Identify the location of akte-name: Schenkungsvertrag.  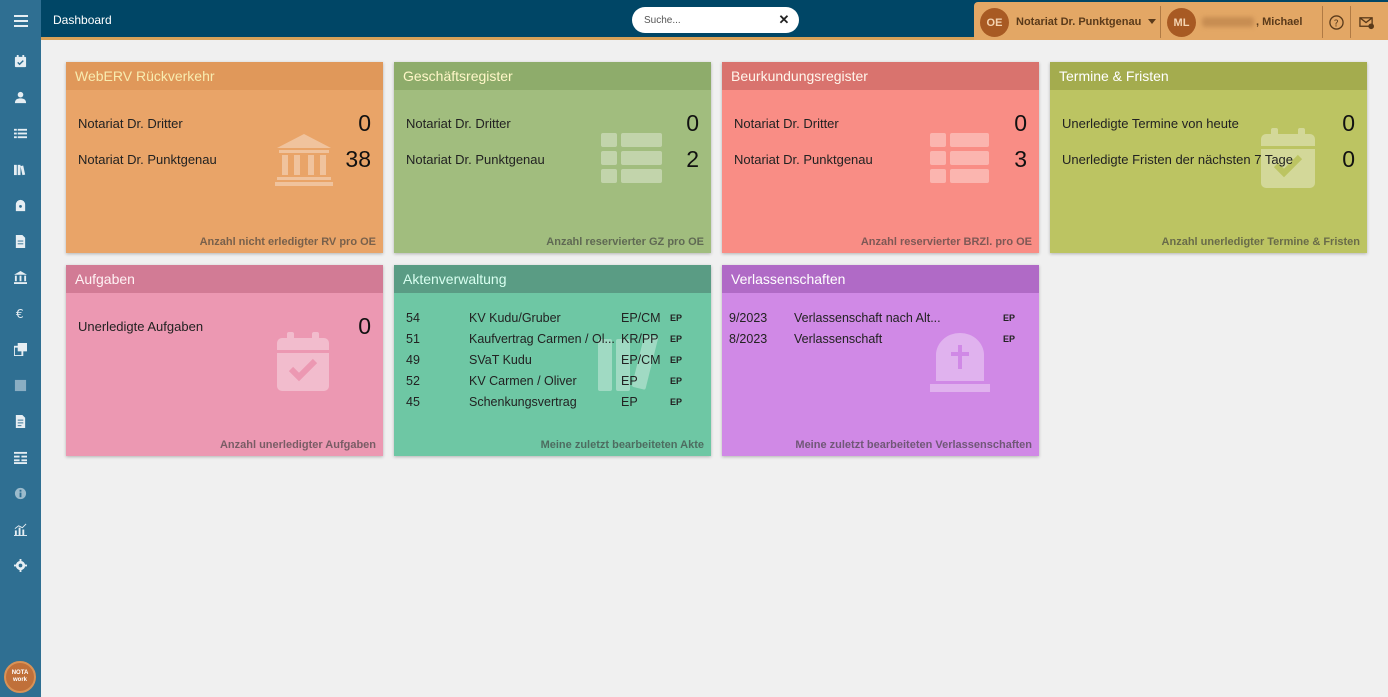
(523, 402).